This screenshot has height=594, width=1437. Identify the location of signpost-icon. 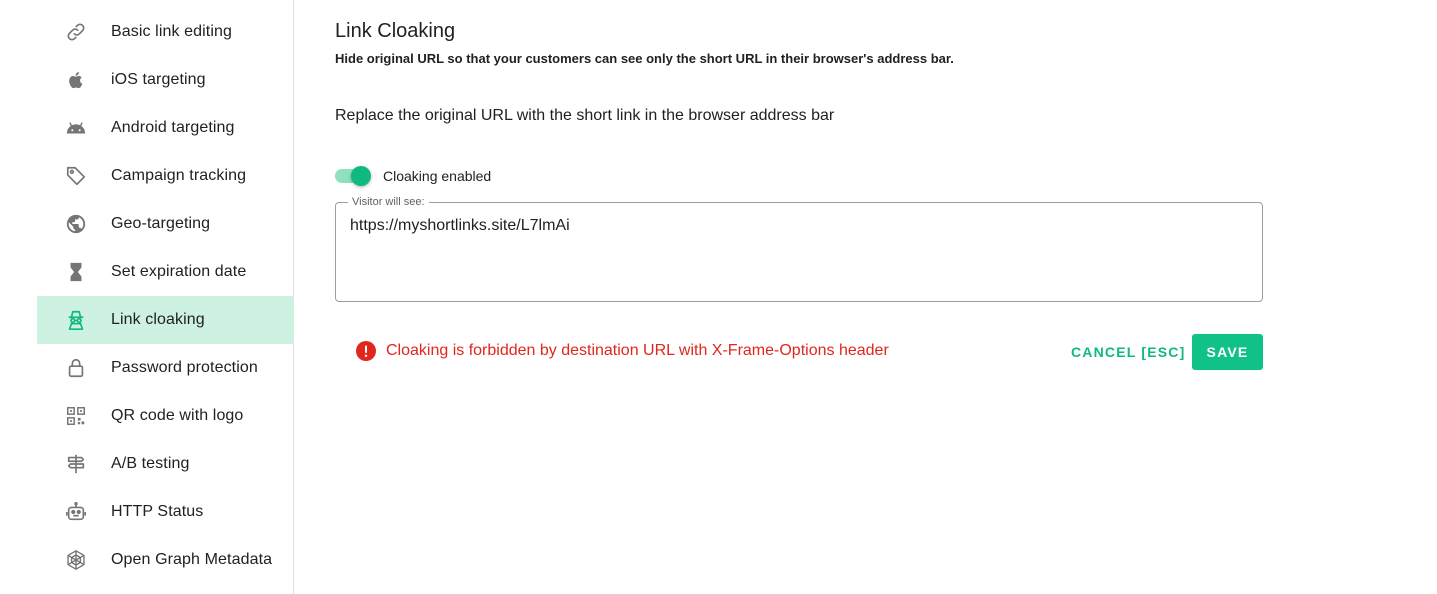
(76, 464).